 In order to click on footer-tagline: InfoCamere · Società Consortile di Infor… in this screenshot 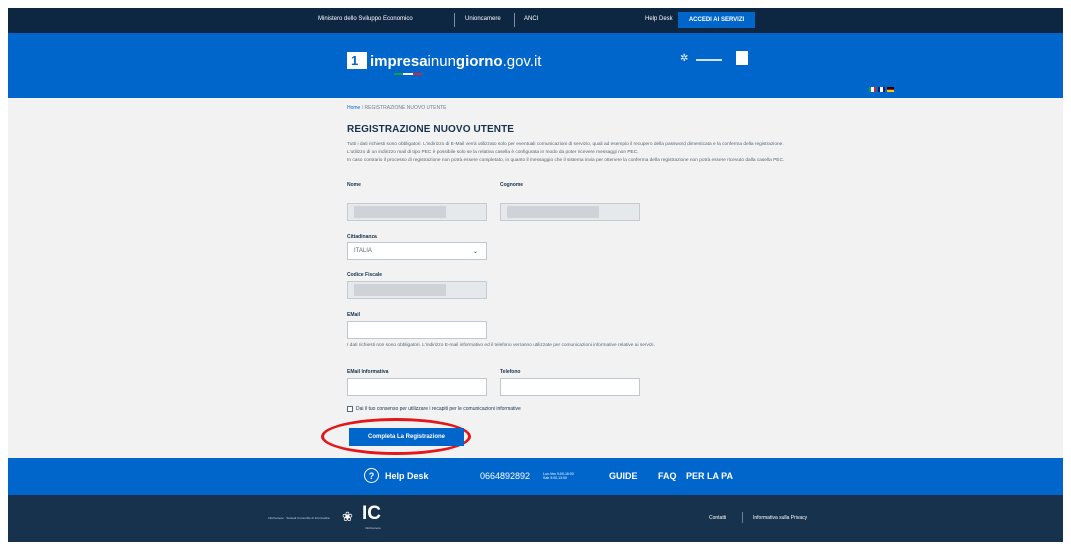, I will do `click(299, 518)`.